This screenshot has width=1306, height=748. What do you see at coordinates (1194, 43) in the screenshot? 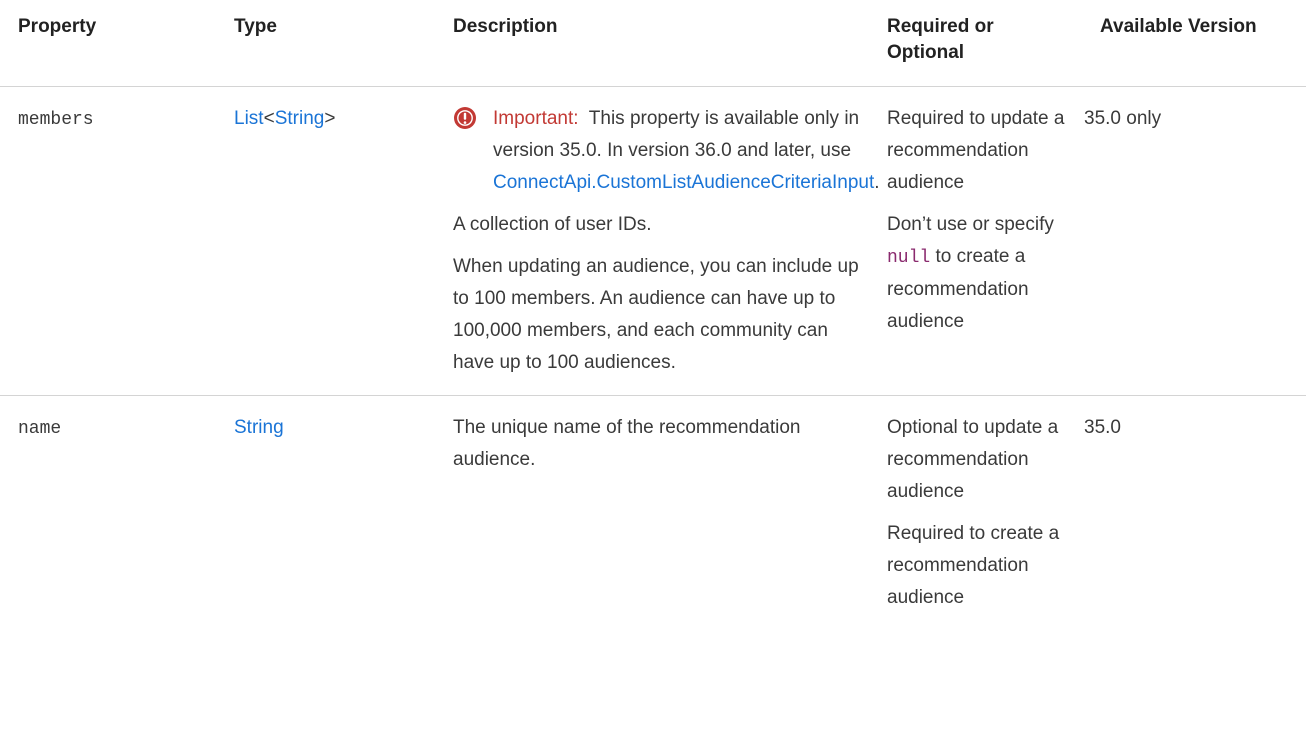
I see `header-version: Available Version` at bounding box center [1194, 43].